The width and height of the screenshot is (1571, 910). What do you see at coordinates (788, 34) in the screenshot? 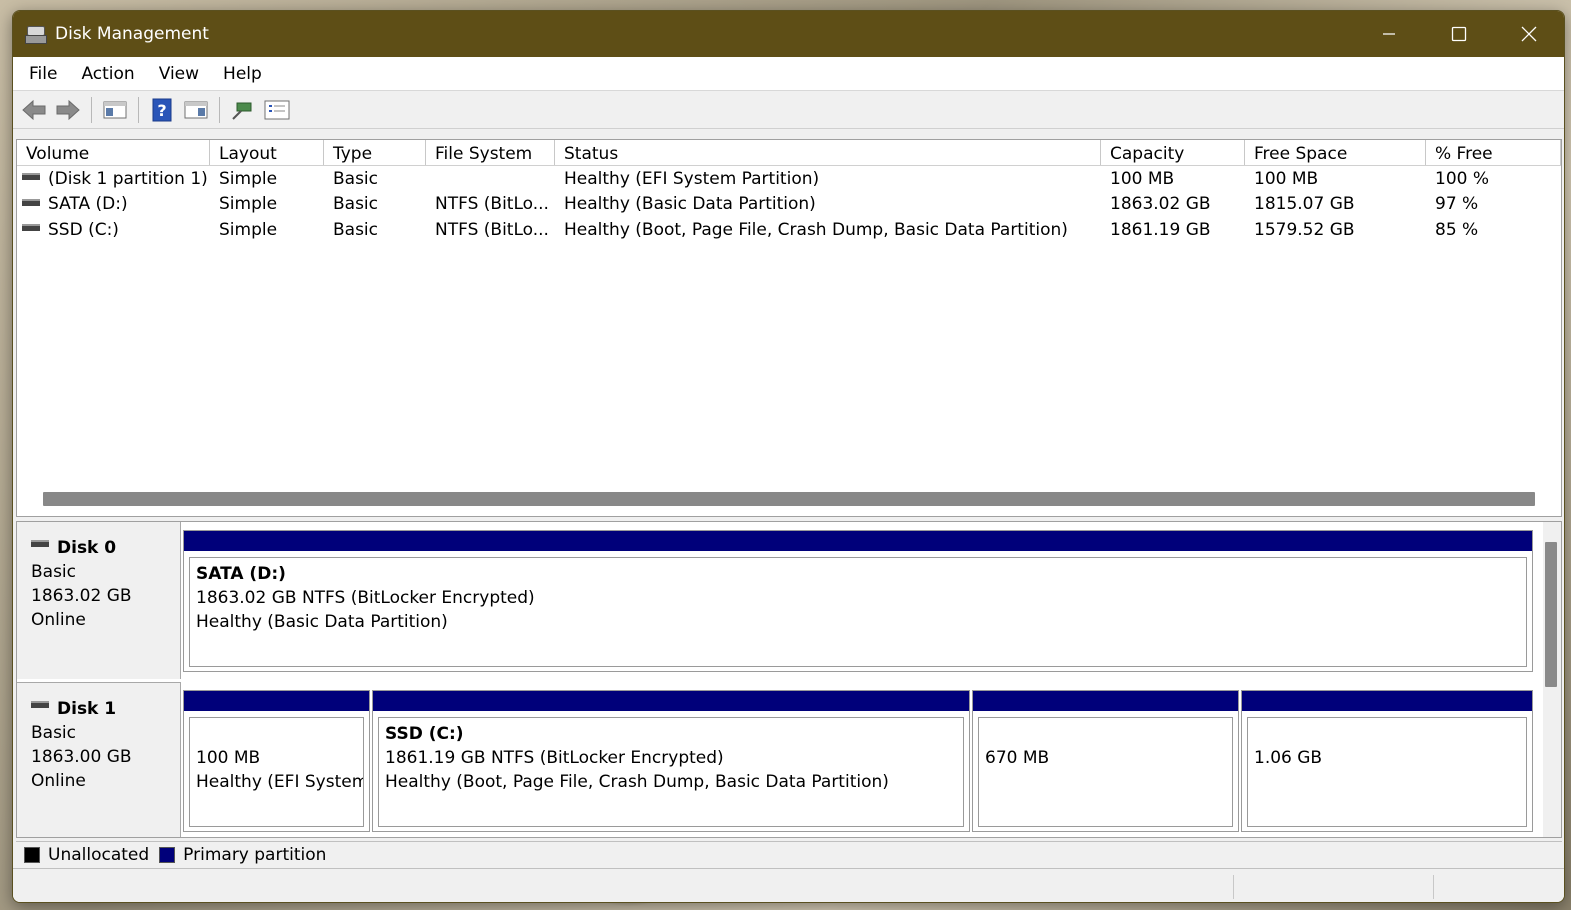
I see `title-bar: Disk Management` at bounding box center [788, 34].